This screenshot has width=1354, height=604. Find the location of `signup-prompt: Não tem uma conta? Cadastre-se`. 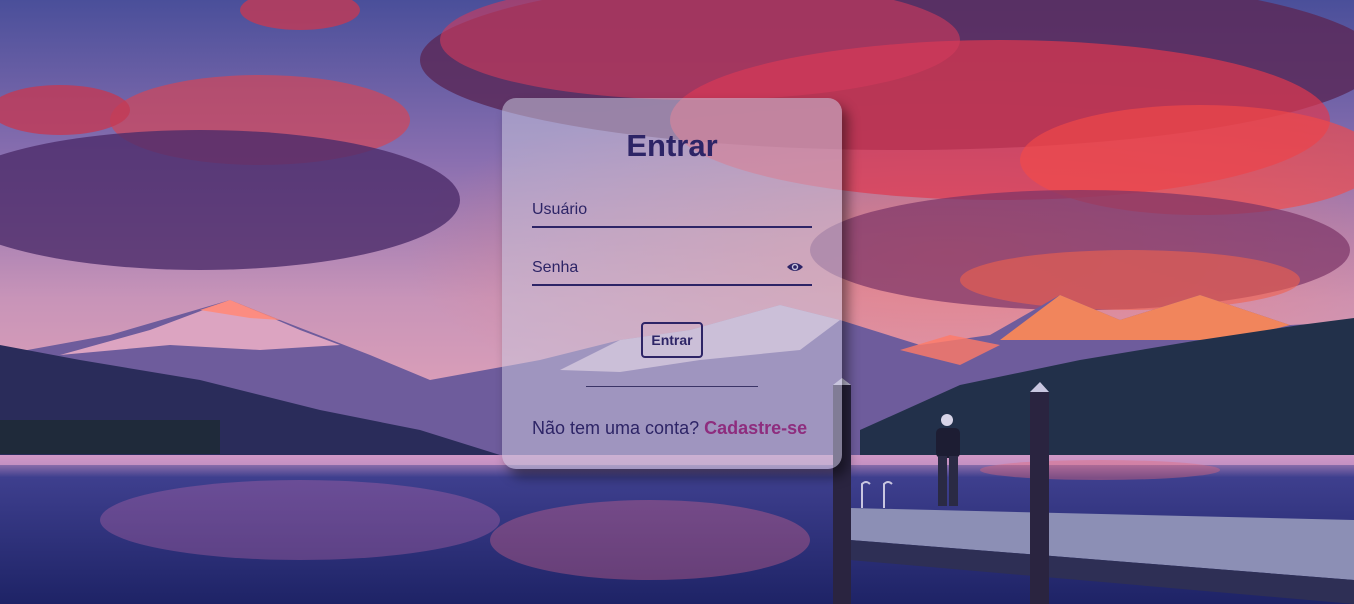

signup-prompt: Não tem uma conta? Cadastre-se is located at coordinates (677, 428).